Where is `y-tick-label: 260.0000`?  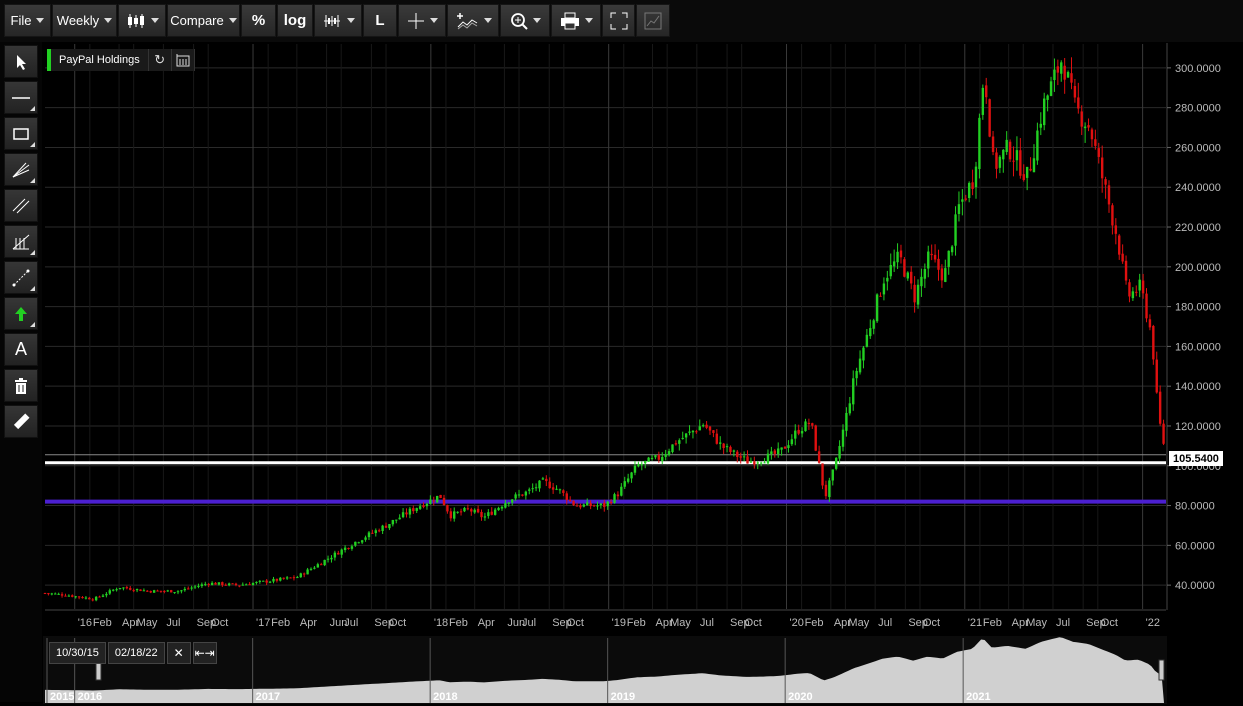 y-tick-label: 260.0000 is located at coordinates (1198, 148).